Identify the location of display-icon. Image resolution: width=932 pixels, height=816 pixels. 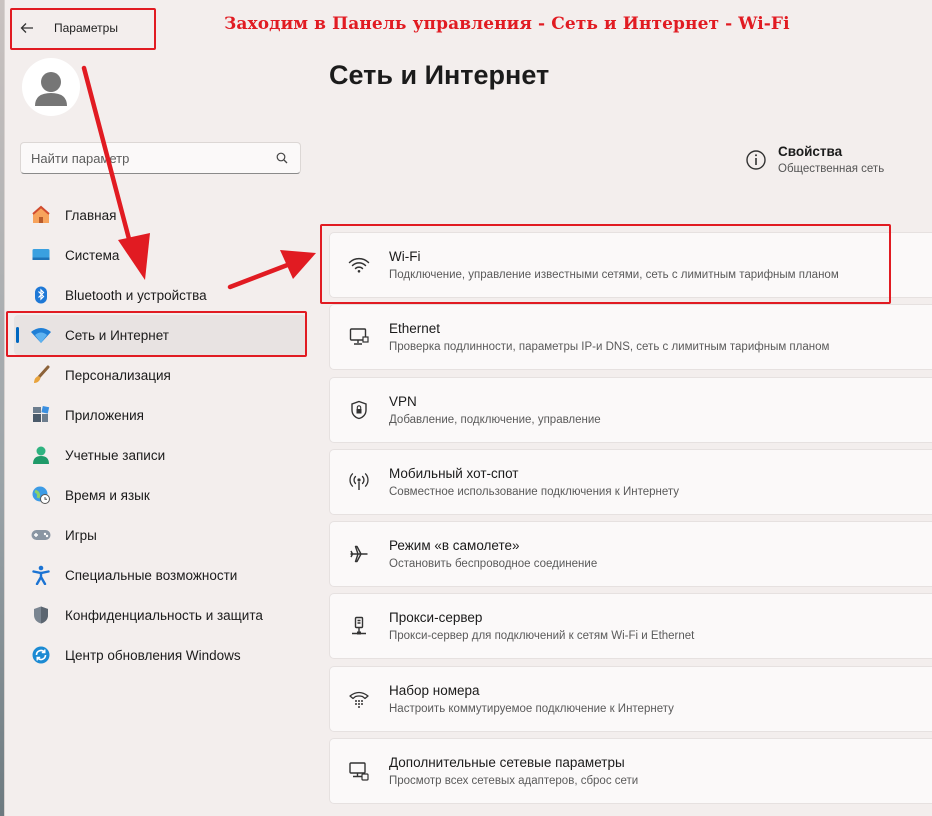
(41, 255).